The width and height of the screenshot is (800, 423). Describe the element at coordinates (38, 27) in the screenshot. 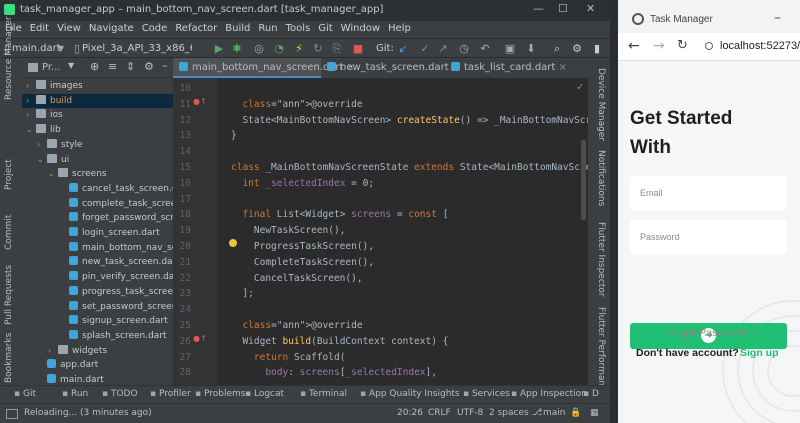

I see `menu-edit: Edit` at that location.